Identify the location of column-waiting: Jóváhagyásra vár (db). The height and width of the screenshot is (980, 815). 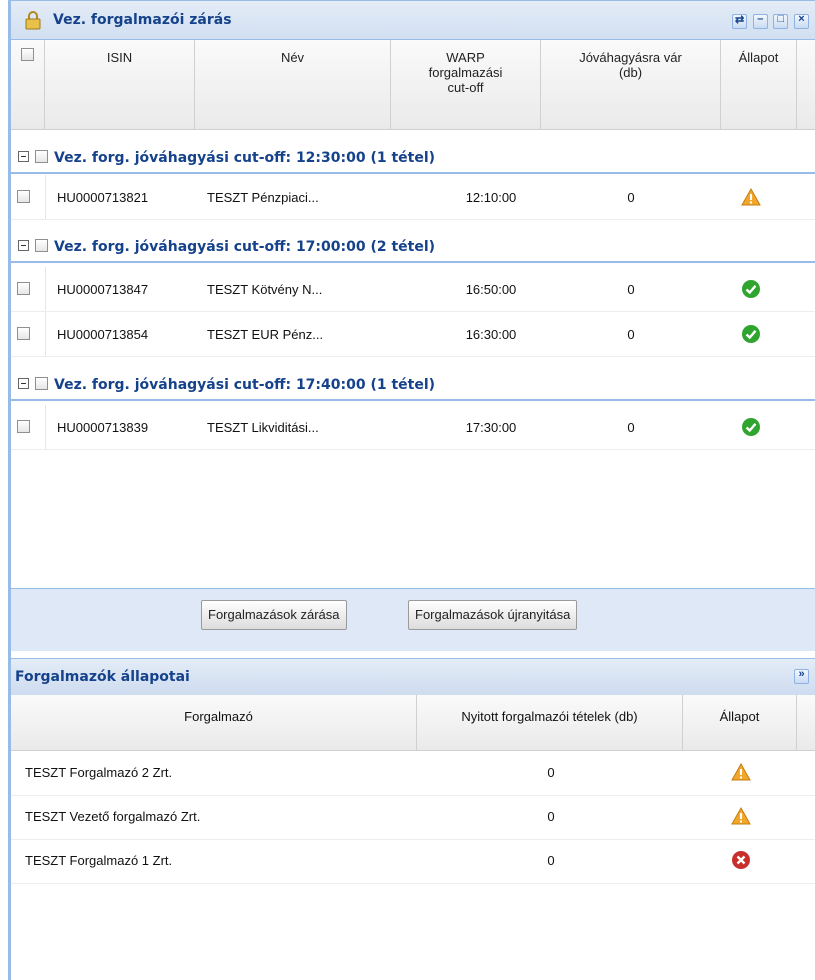
(631, 84).